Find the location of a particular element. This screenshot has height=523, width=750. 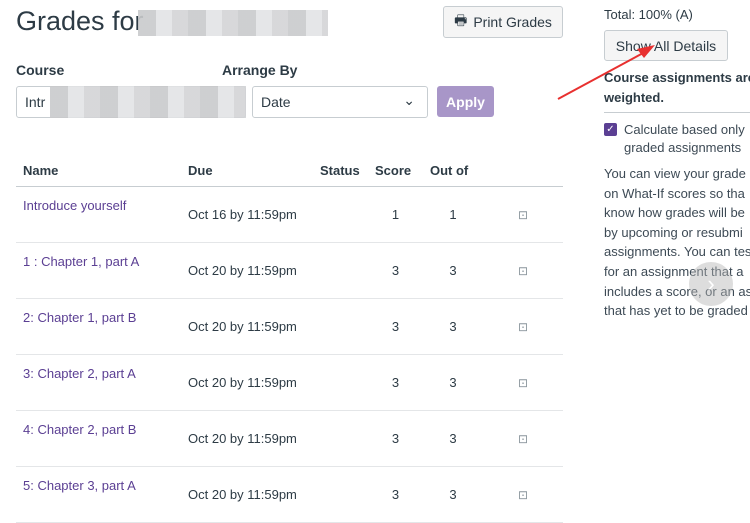

annotation-arrow is located at coordinates (606, 72).